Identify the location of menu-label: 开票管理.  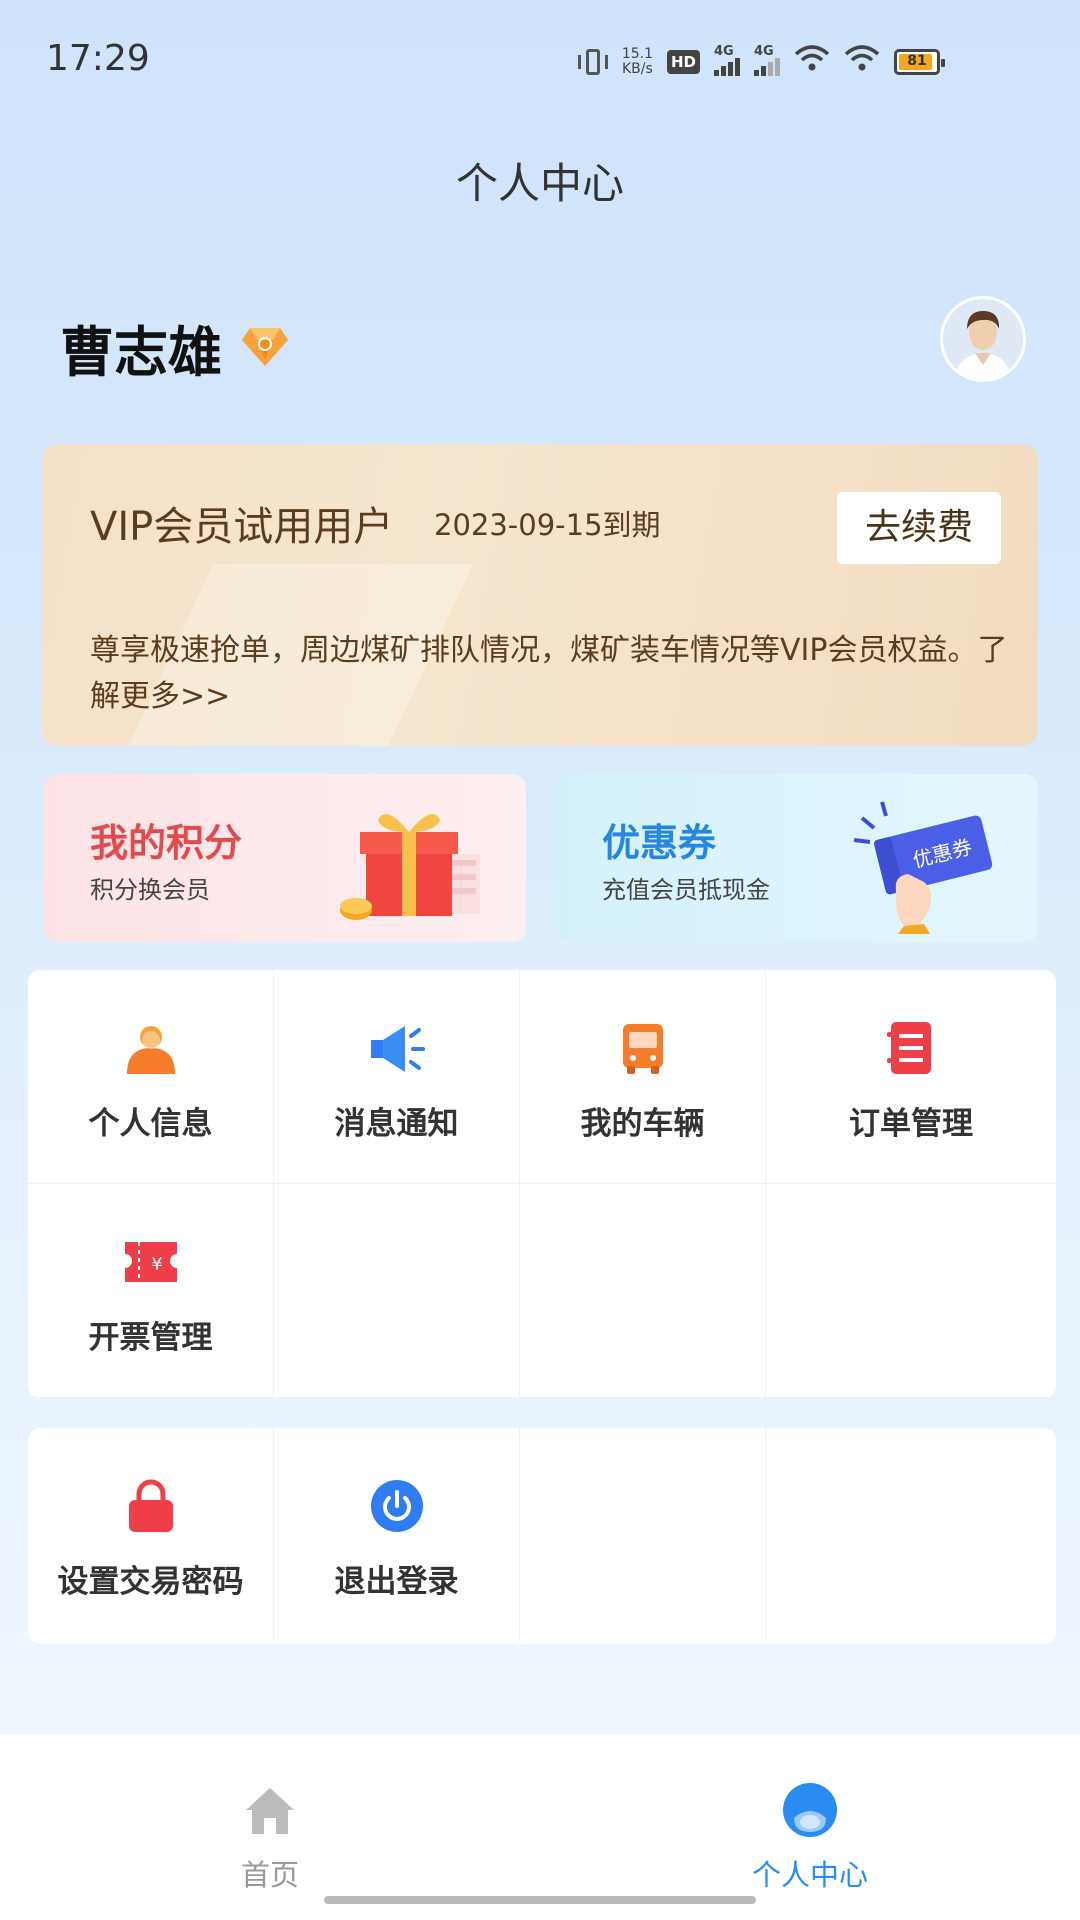
(150, 1338).